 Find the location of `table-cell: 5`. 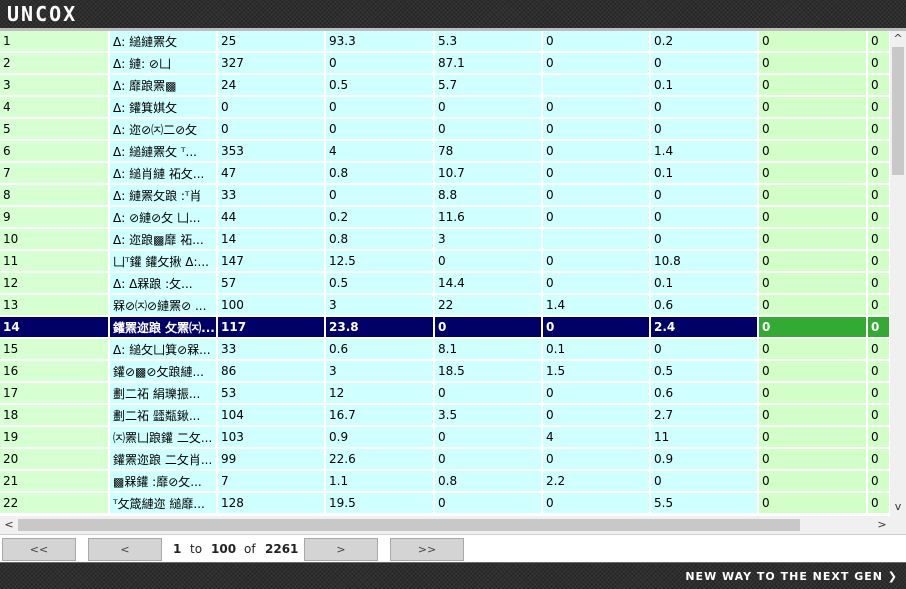

table-cell: 5 is located at coordinates (55, 129).